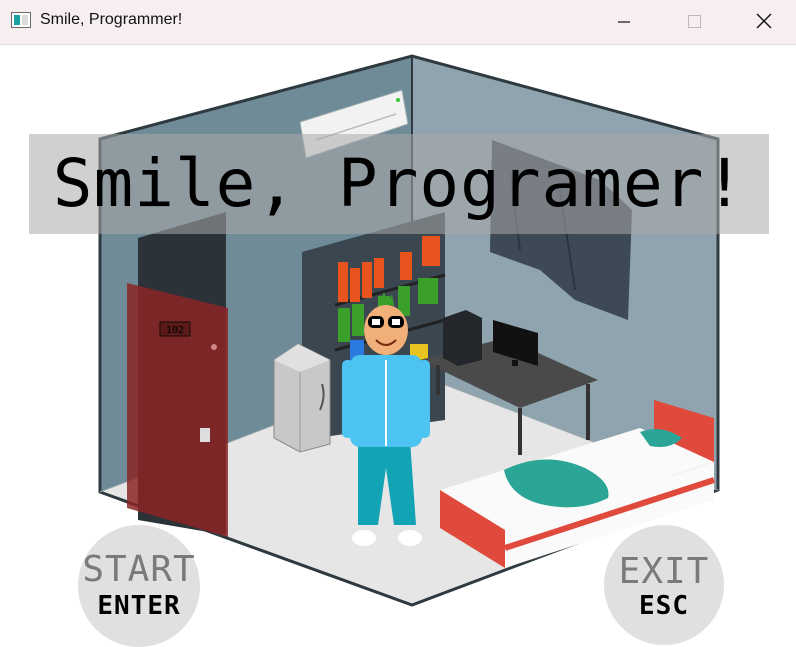  I want to click on window-titlebar: Smile, Programmer!, so click(398, 22).